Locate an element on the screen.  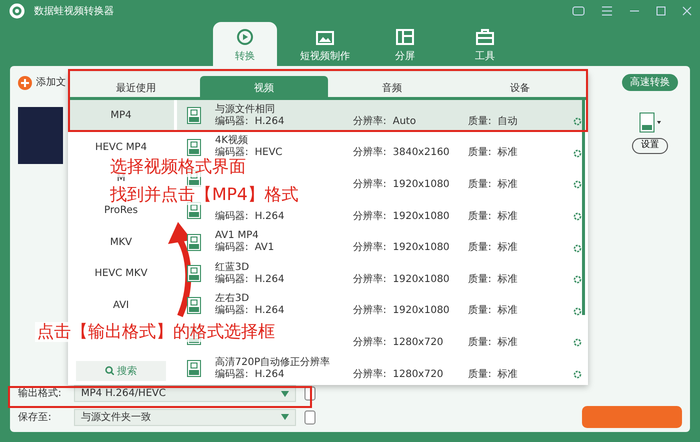
preset-name: 高清720P自动修正分辨率 is located at coordinates (273, 362).